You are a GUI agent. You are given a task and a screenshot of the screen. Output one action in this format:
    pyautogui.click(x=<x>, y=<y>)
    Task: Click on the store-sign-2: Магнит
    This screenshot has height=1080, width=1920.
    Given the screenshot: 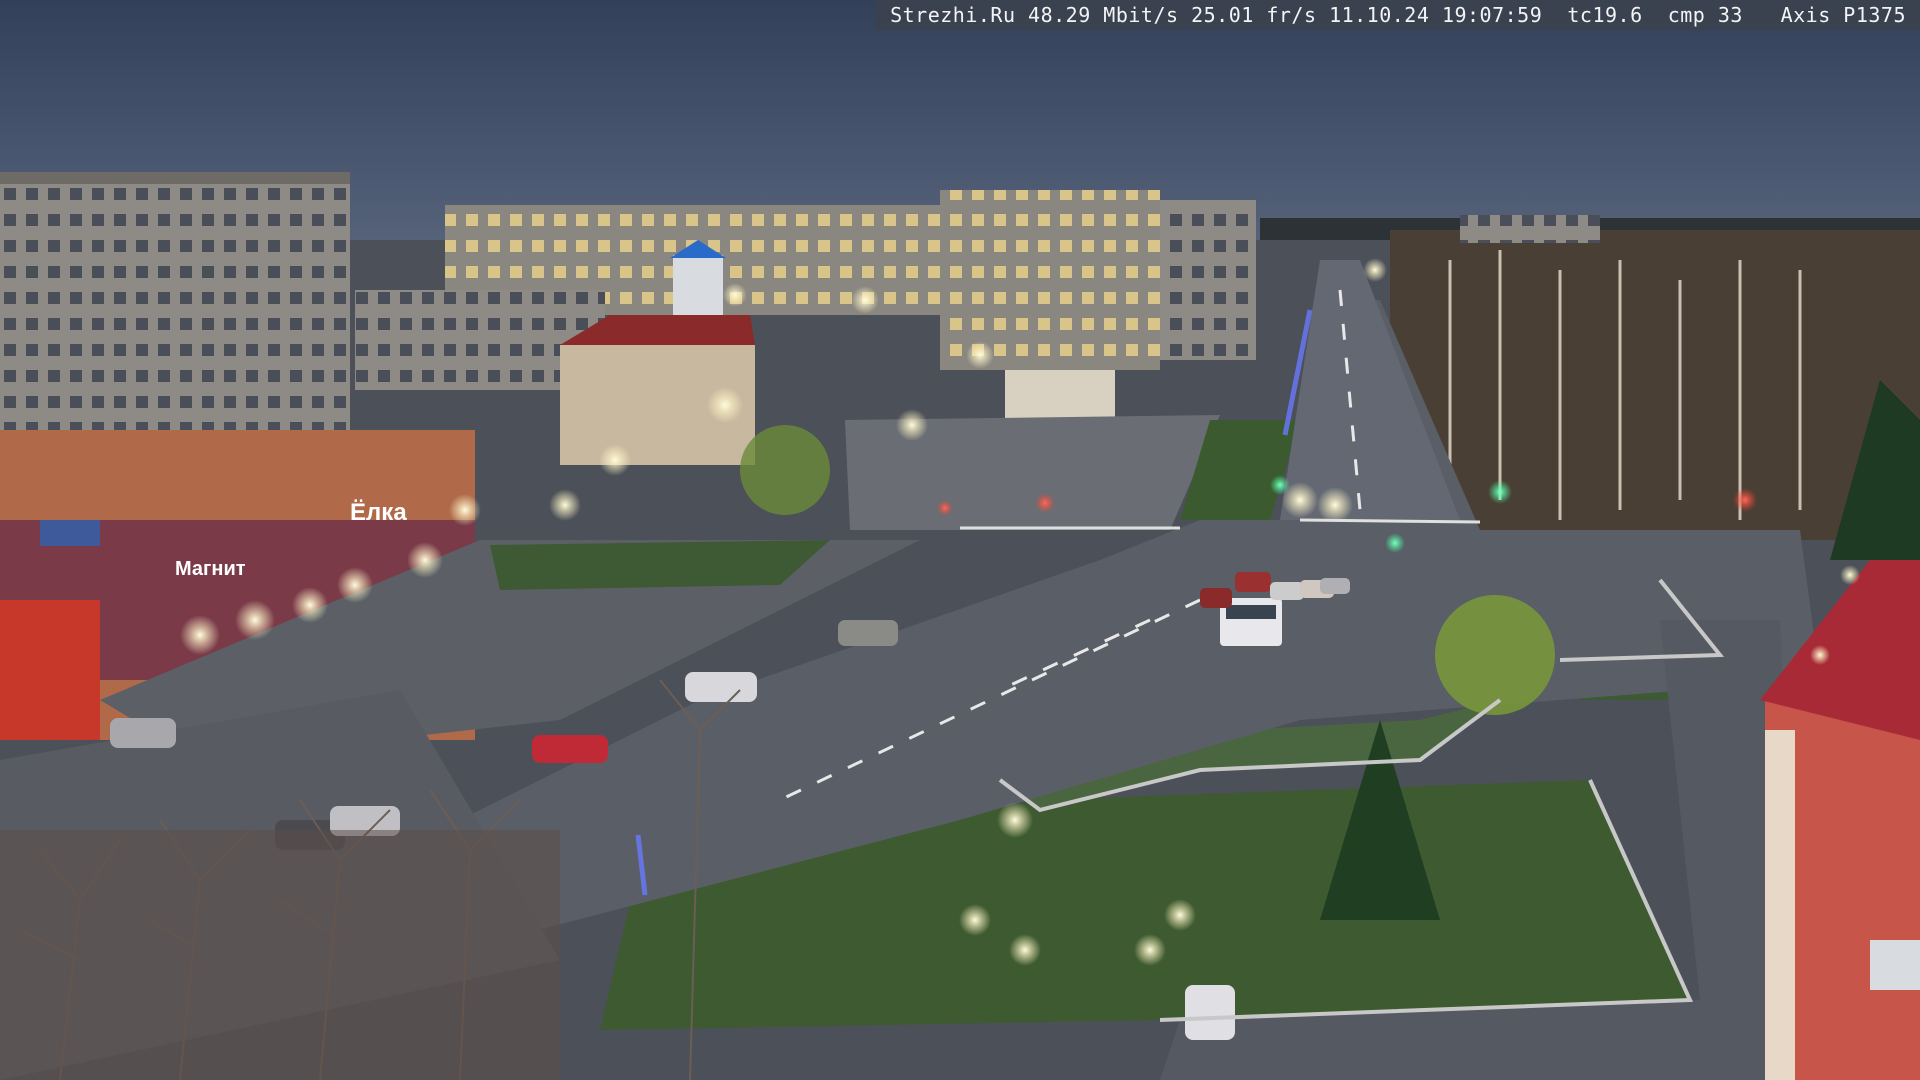 What is the action you would take?
    pyautogui.click(x=210, y=569)
    